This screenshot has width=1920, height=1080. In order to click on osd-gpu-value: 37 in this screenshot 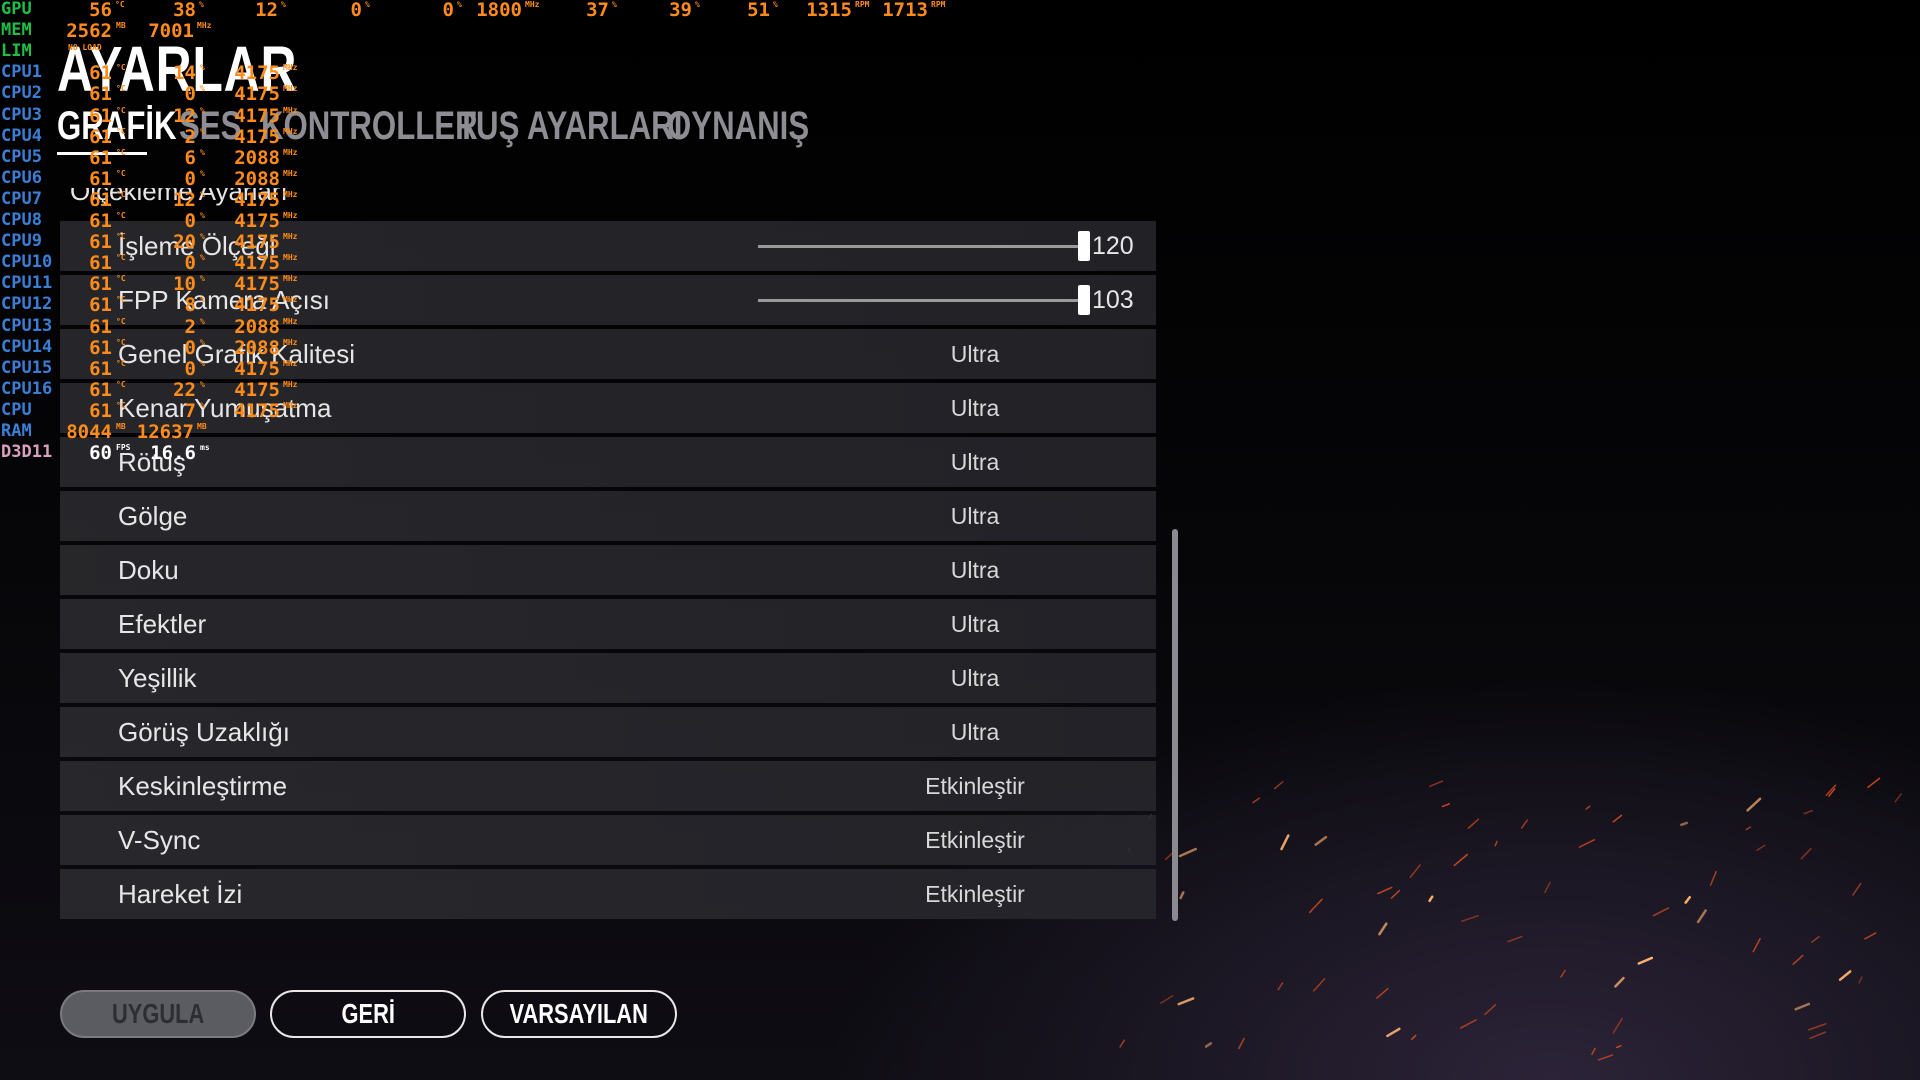, I will do `click(597, 10)`.